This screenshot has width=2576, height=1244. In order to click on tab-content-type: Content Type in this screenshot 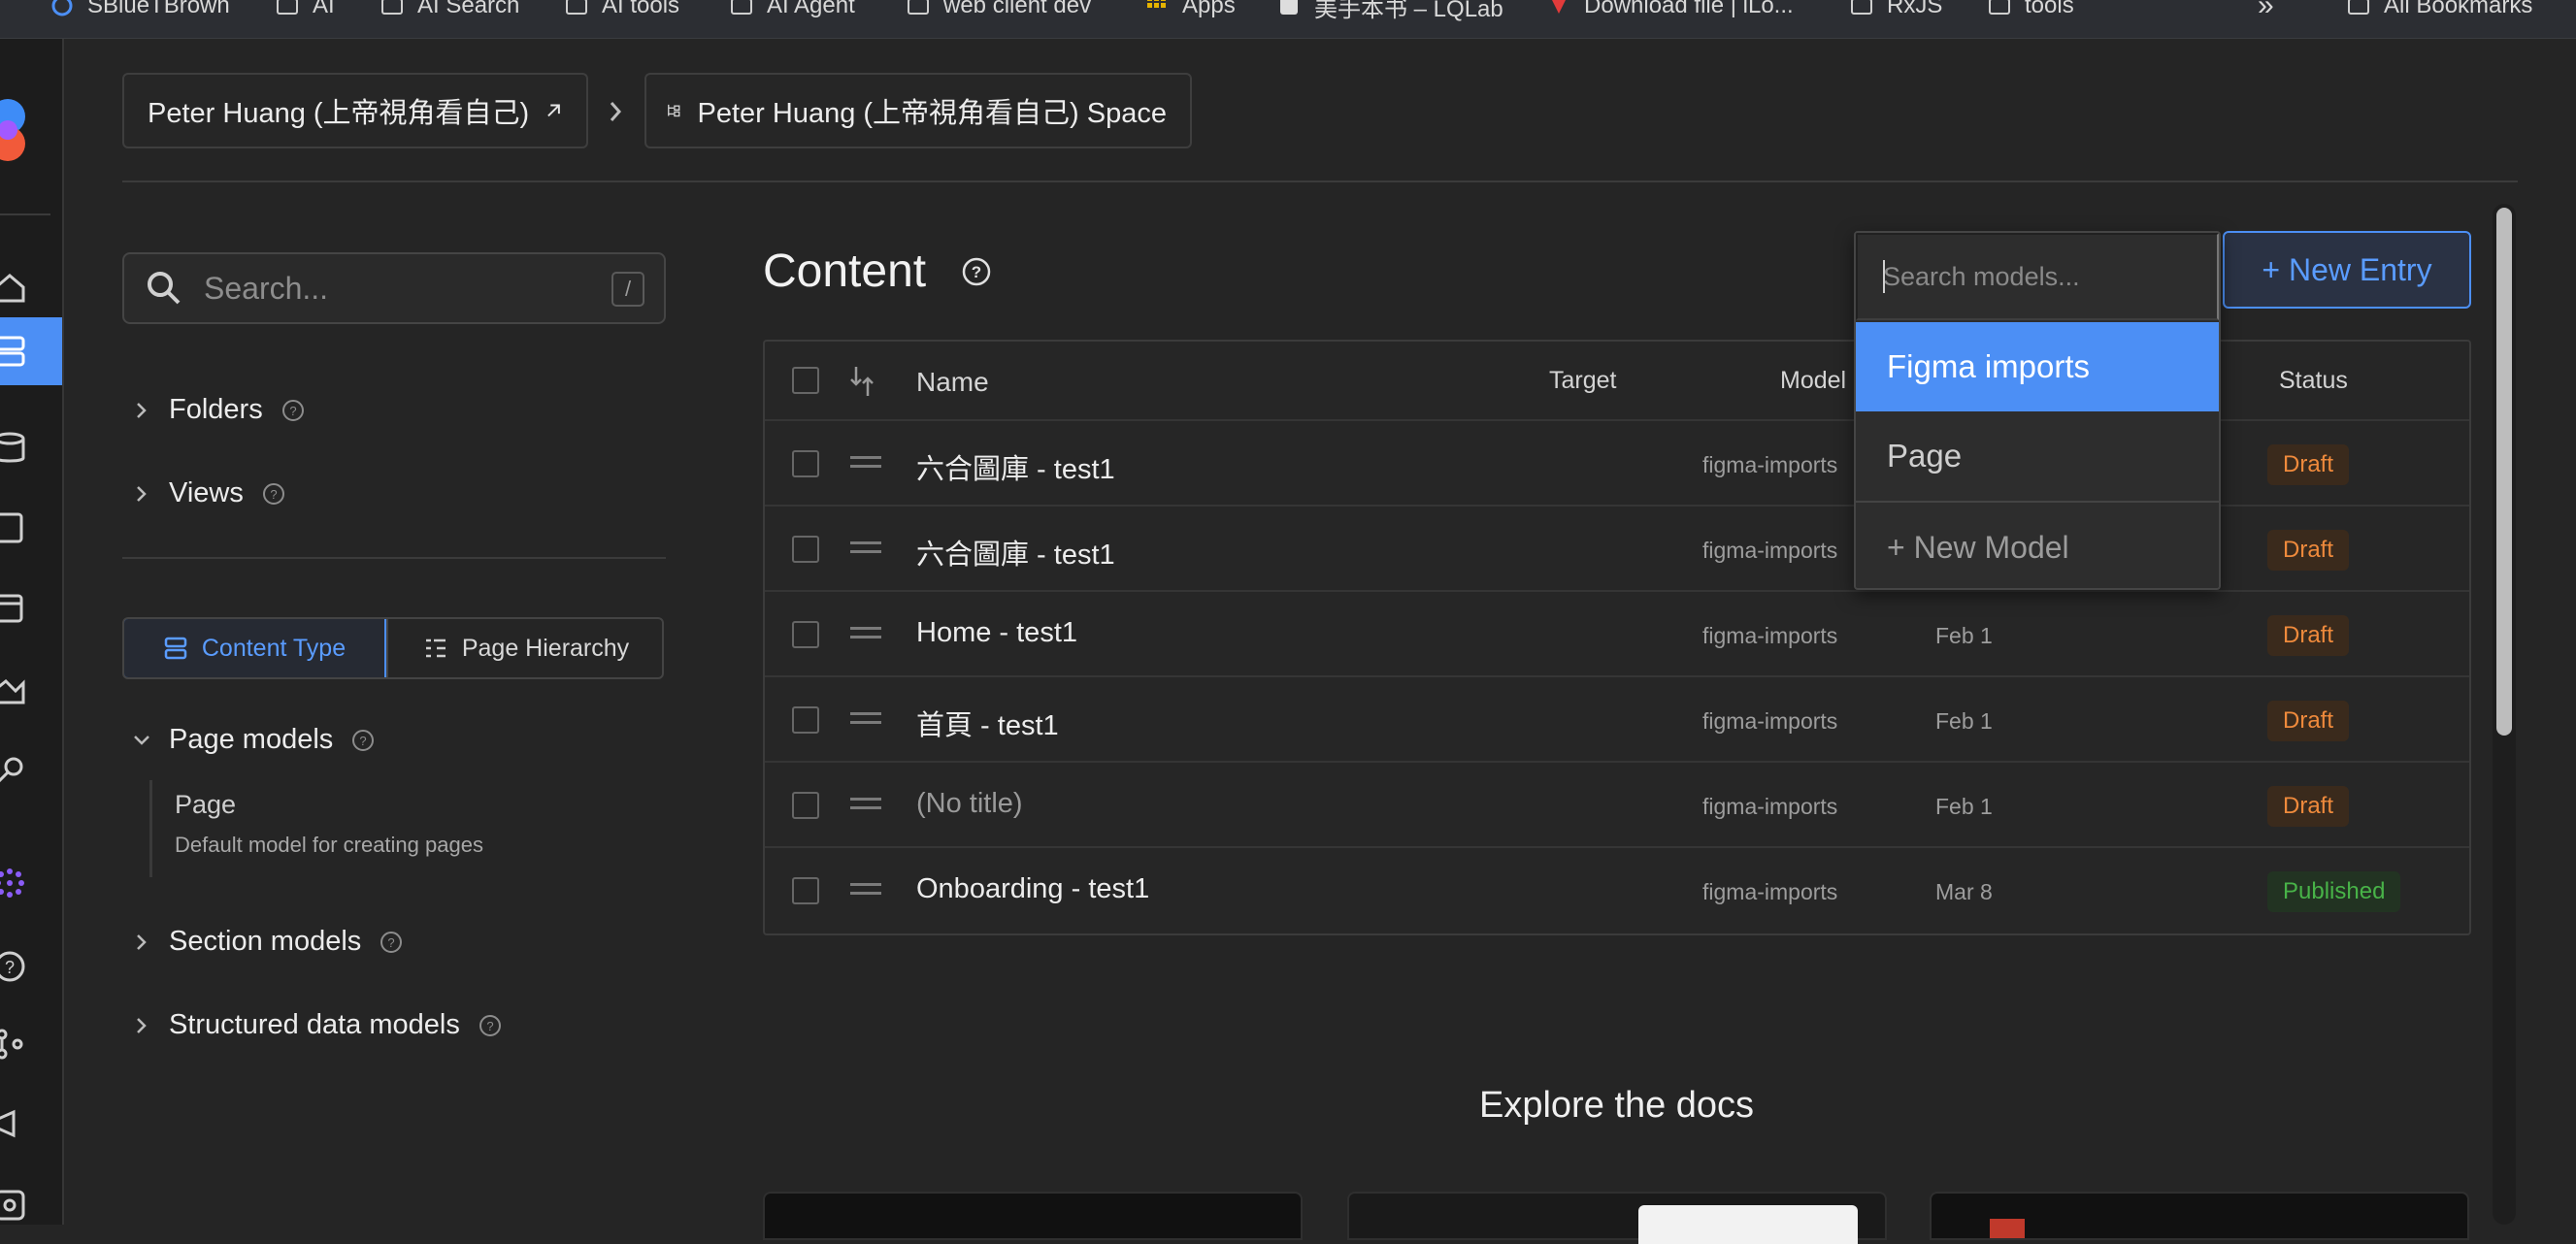, I will do `click(255, 648)`.